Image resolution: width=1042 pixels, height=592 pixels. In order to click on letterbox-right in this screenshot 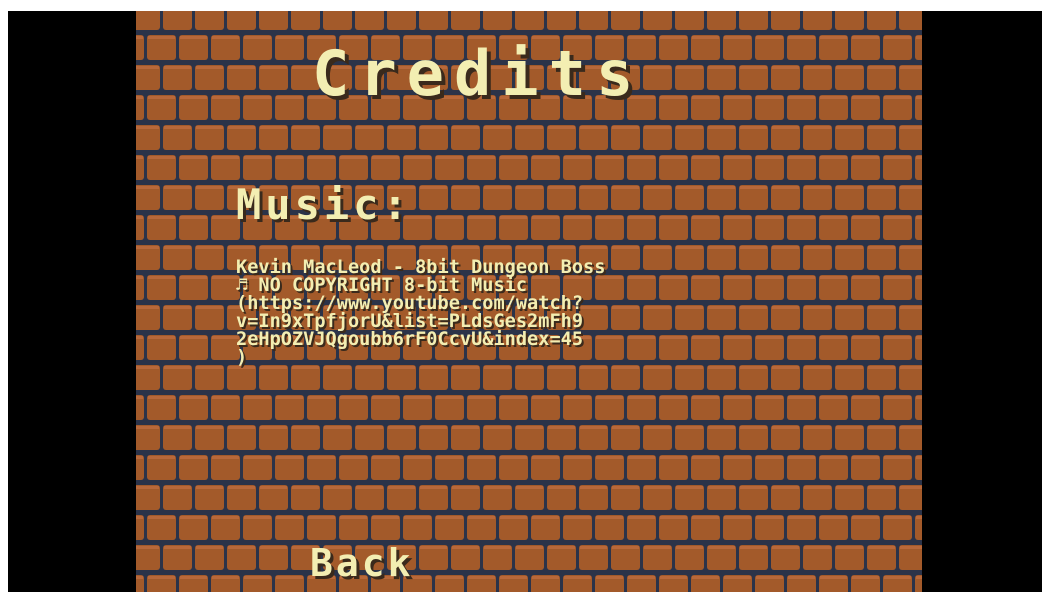, I will do `click(982, 301)`.